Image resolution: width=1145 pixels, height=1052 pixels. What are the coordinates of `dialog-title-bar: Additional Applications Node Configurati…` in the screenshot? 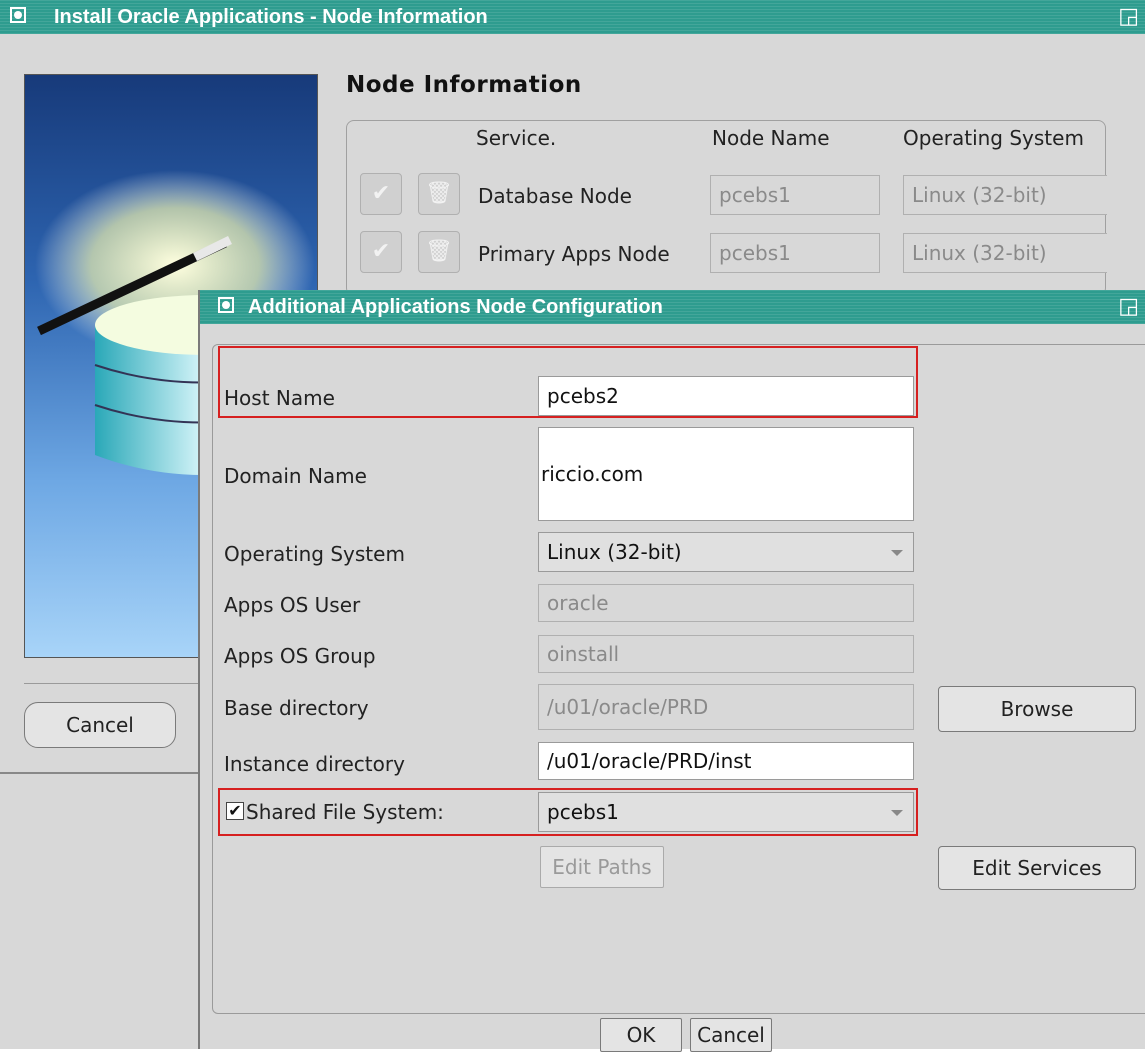 It's located at (672, 307).